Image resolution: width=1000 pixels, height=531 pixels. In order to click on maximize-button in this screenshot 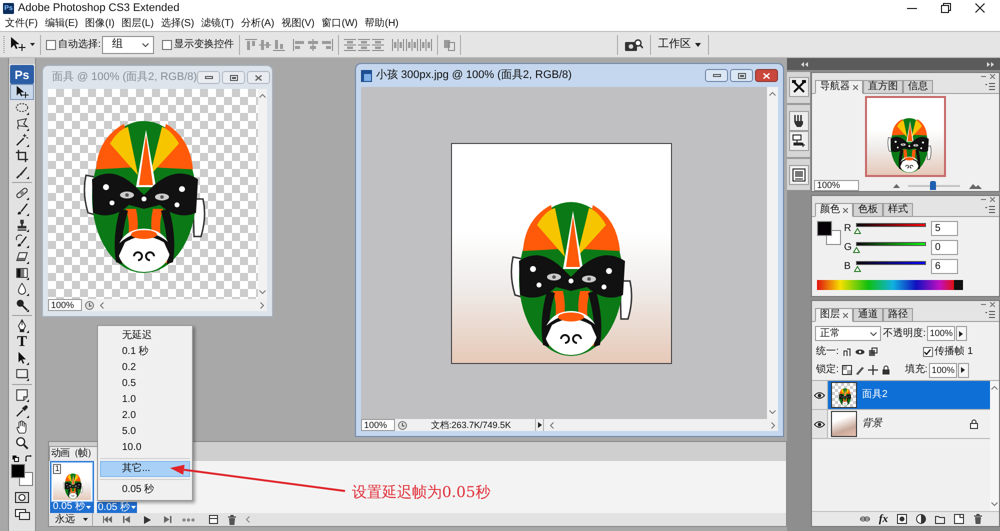, I will do `click(741, 75)`.